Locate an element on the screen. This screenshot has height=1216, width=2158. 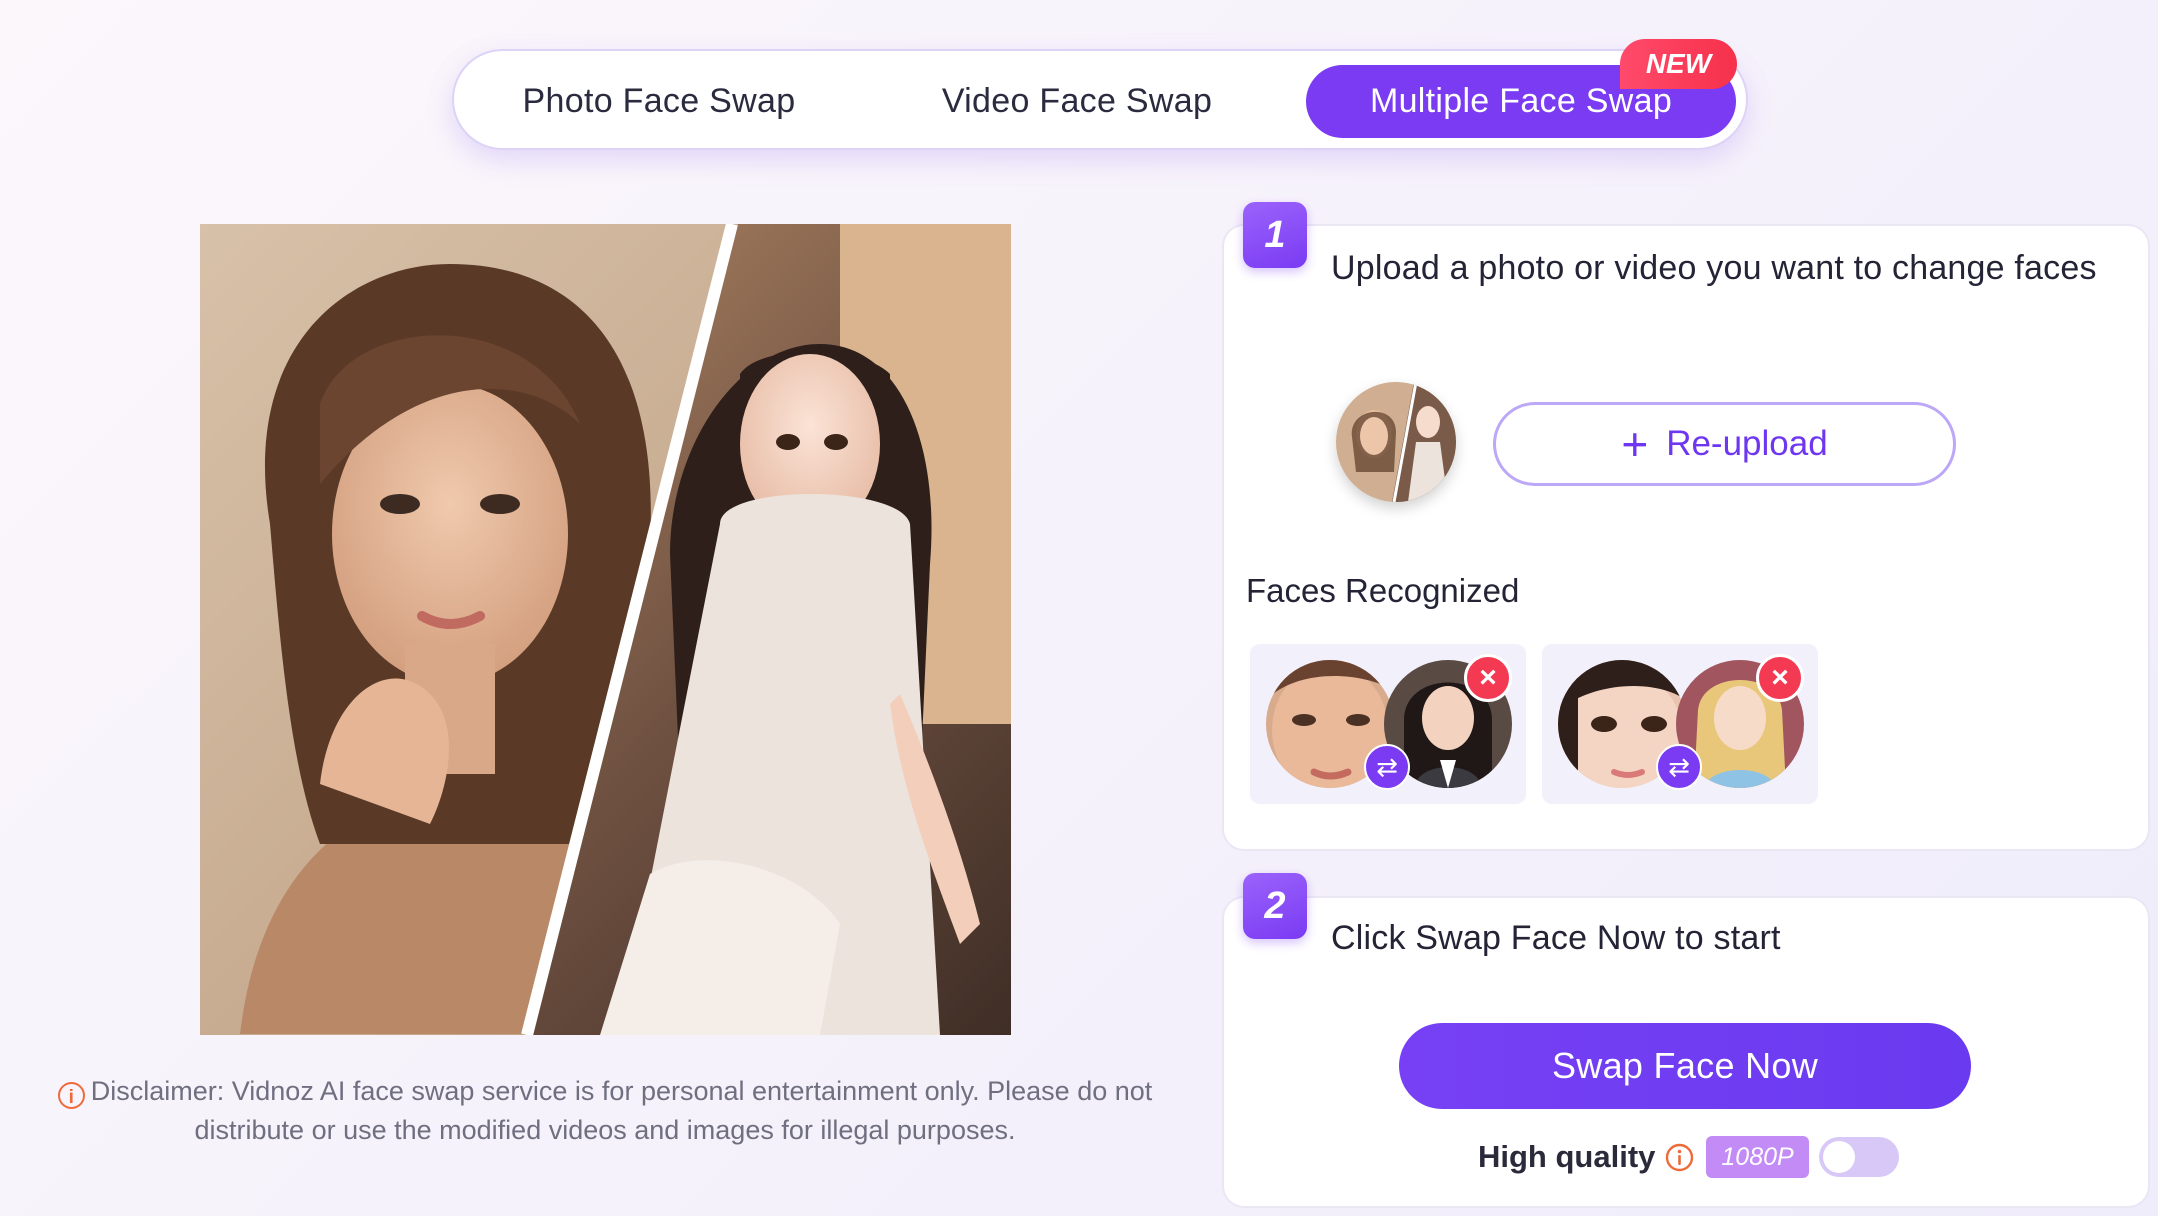
new-badge: NEW is located at coordinates (1678, 64).